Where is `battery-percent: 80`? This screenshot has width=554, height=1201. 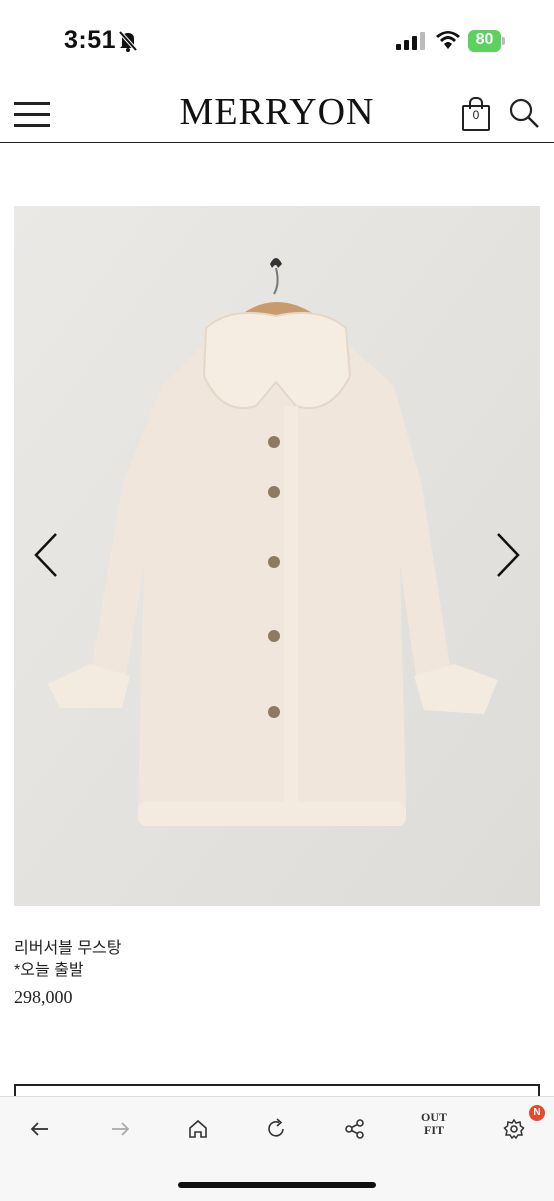
battery-percent: 80 is located at coordinates (484, 39).